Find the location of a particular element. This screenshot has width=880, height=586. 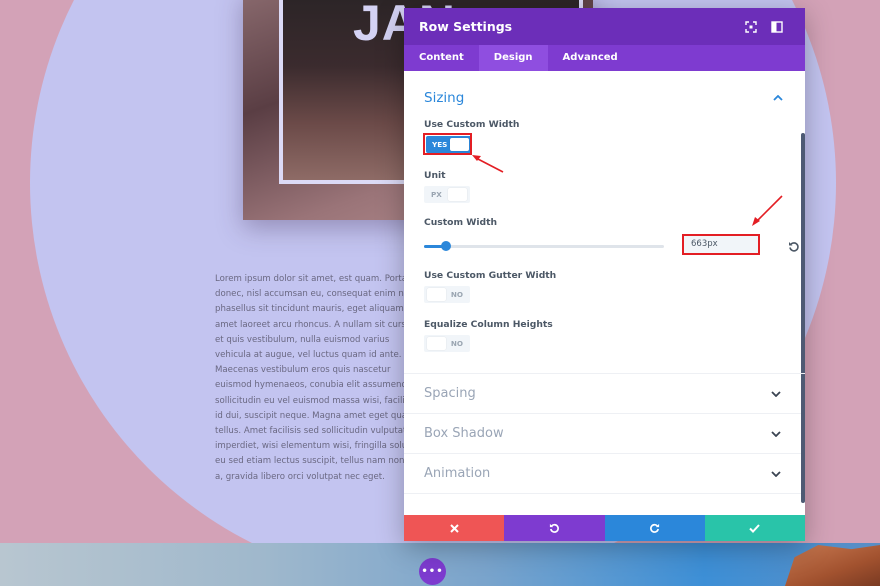

save-button is located at coordinates (754, 528).